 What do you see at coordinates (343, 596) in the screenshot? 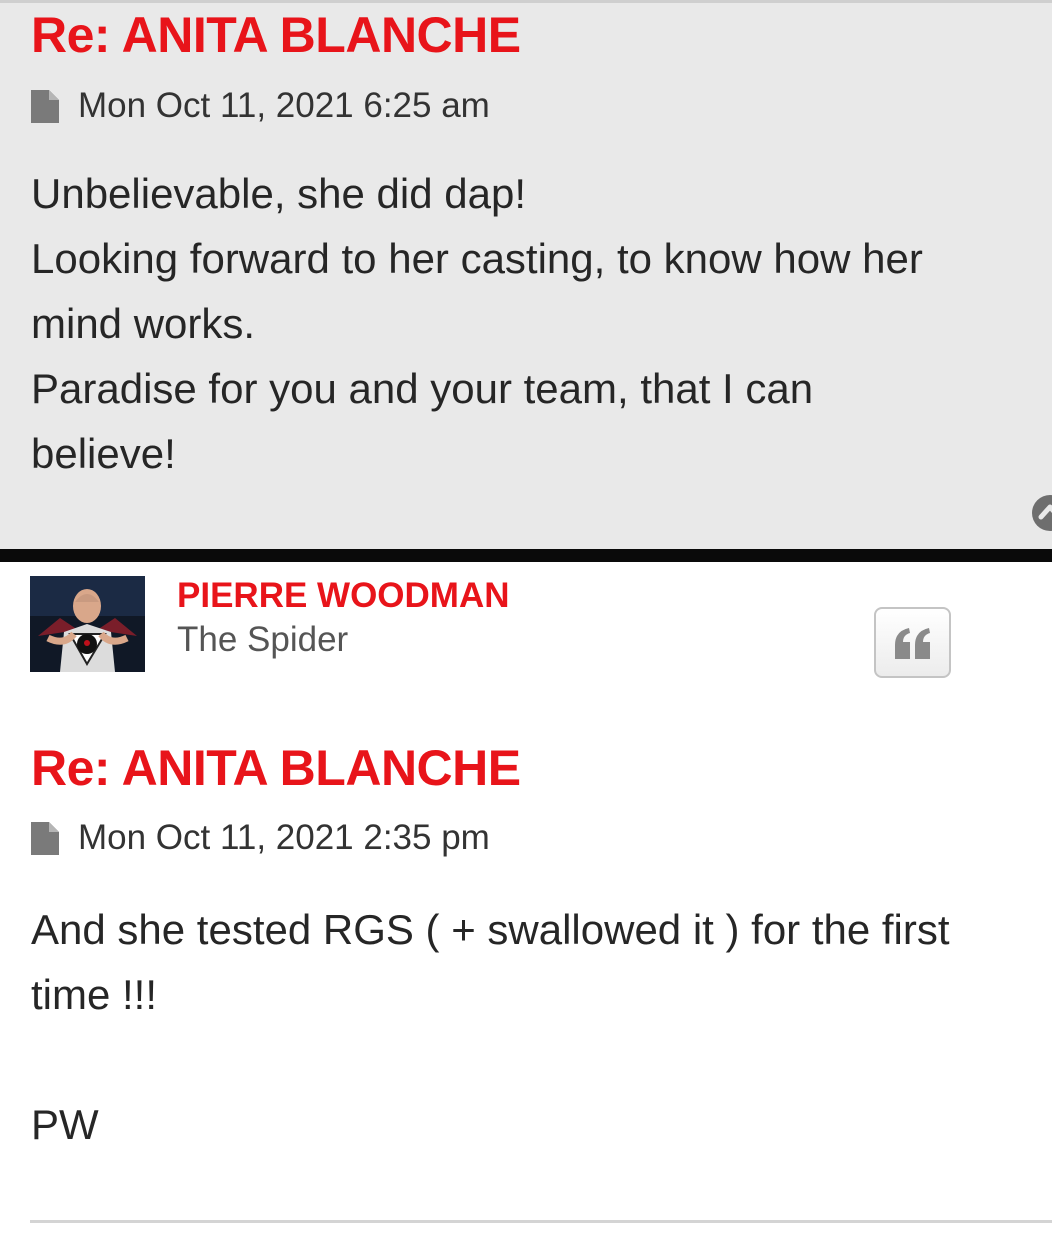
I see `author-name: PIERRE WOODMAN` at bounding box center [343, 596].